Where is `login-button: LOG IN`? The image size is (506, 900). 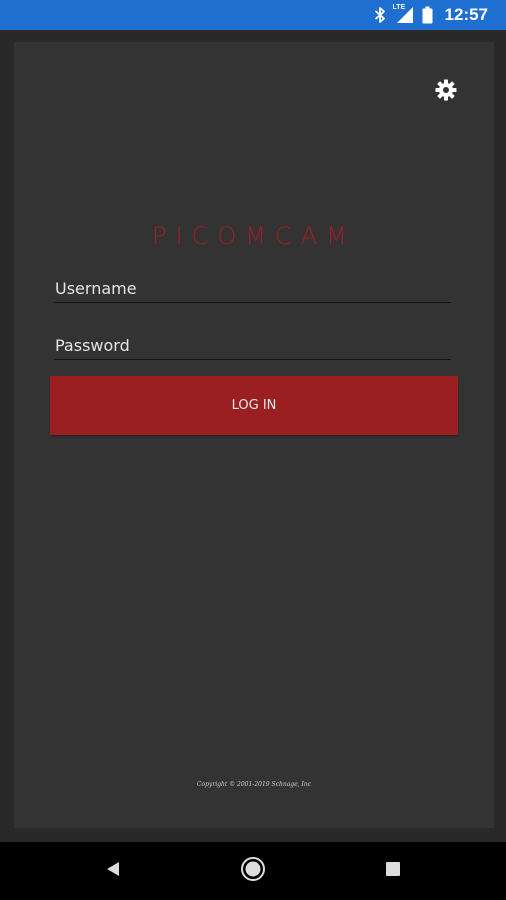
login-button: LOG IN is located at coordinates (254, 405).